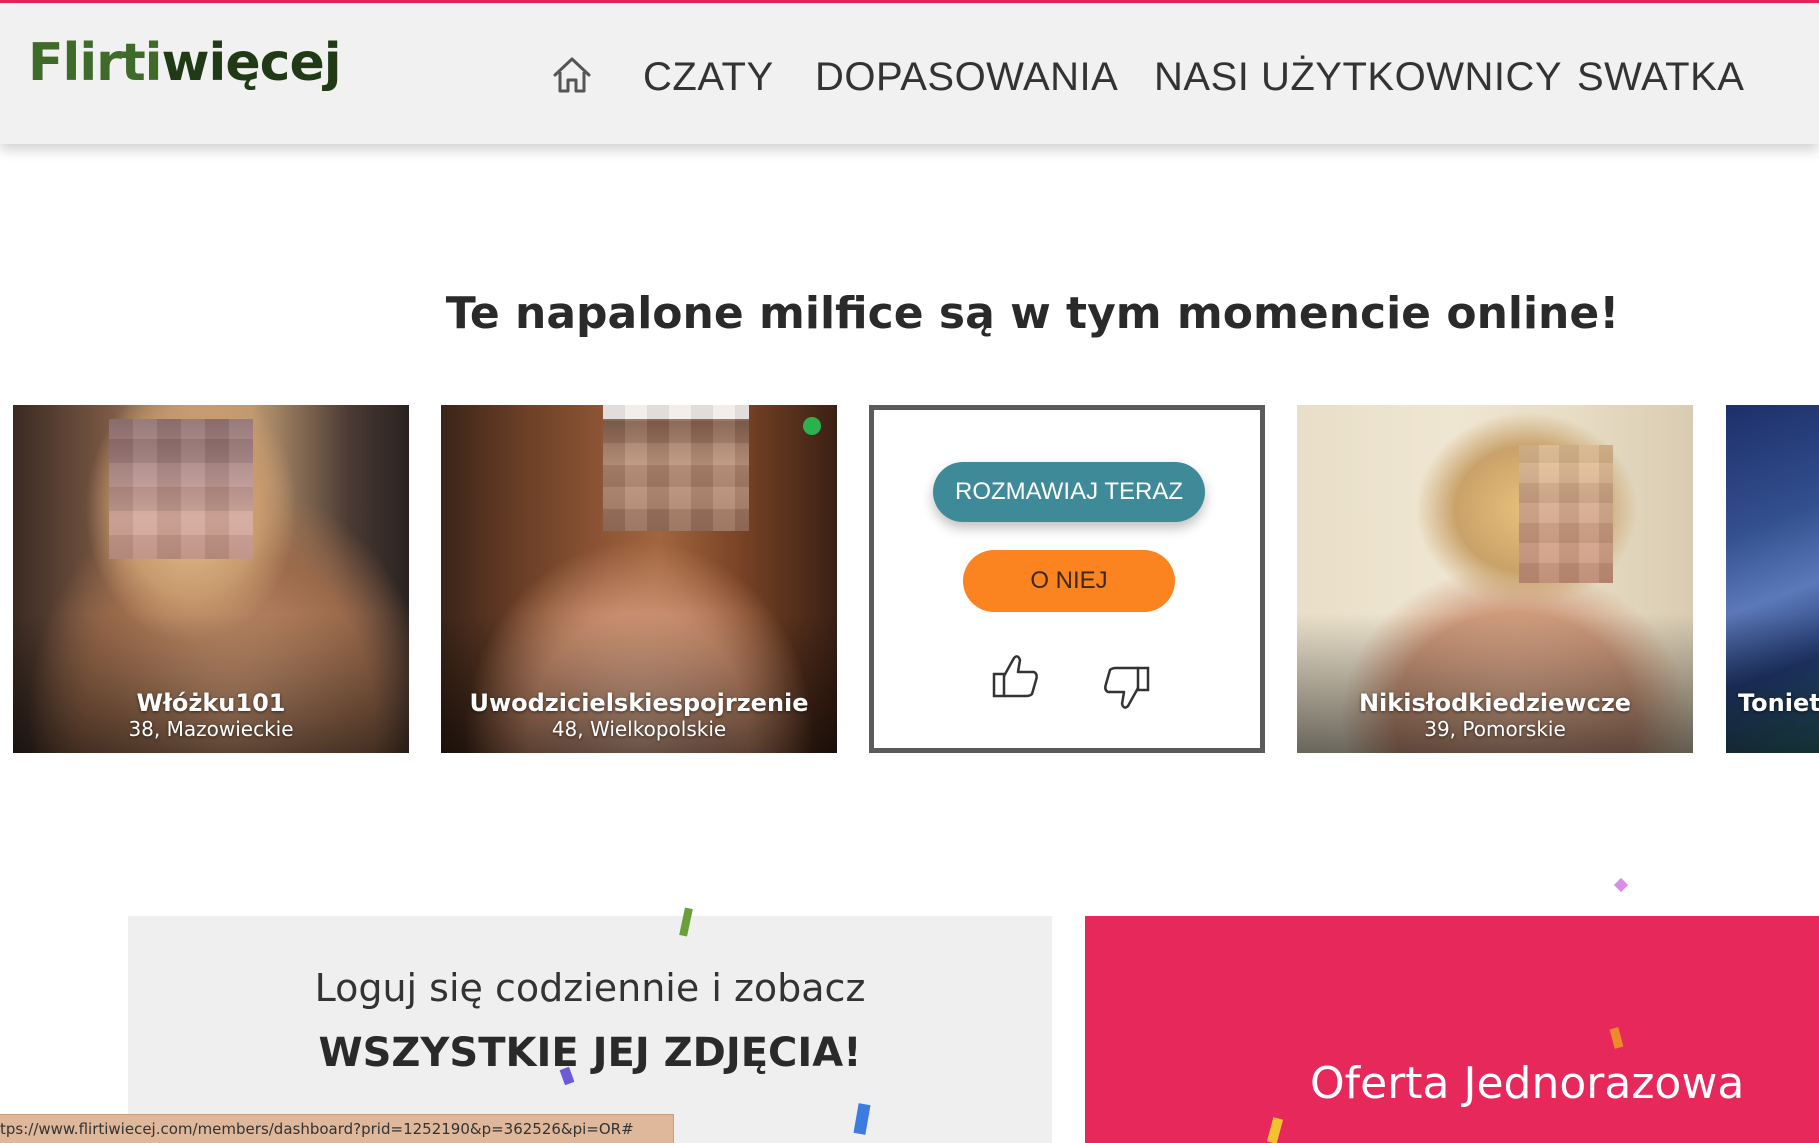 The height and width of the screenshot is (1143, 1819). I want to click on profile-meta: 39, Pomorskie, so click(1495, 729).